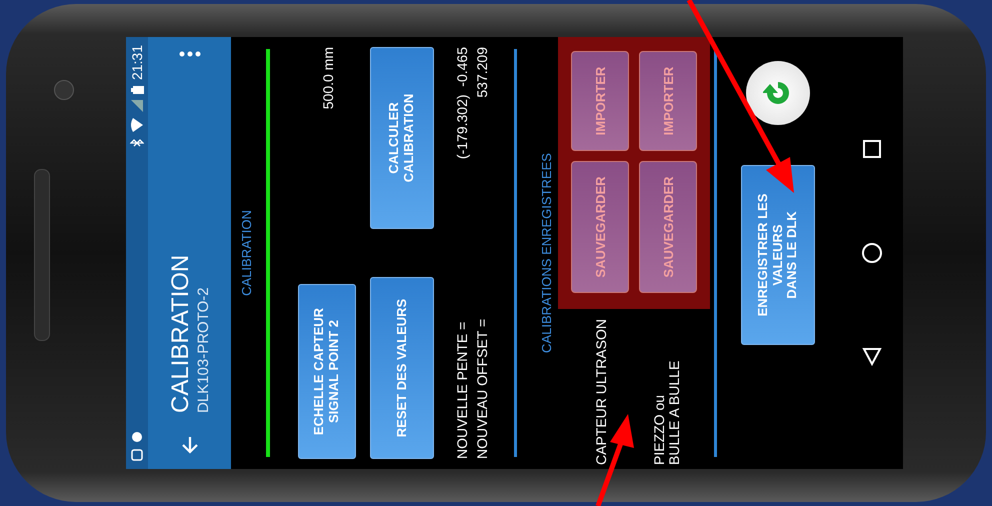 The width and height of the screenshot is (992, 506). I want to click on wifi-icon, so click(137, 125).